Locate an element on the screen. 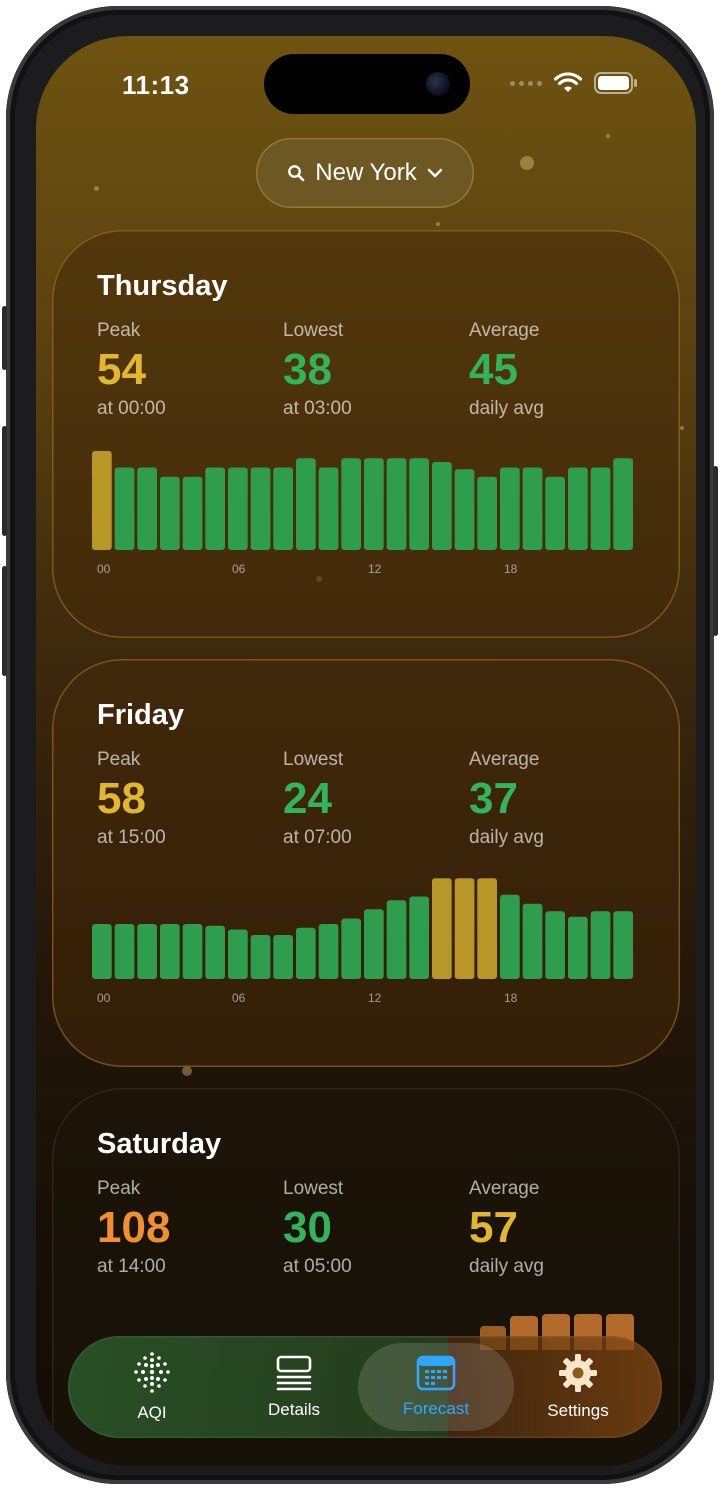 The image size is (720, 1490). action-button is located at coordinates (4, 338).